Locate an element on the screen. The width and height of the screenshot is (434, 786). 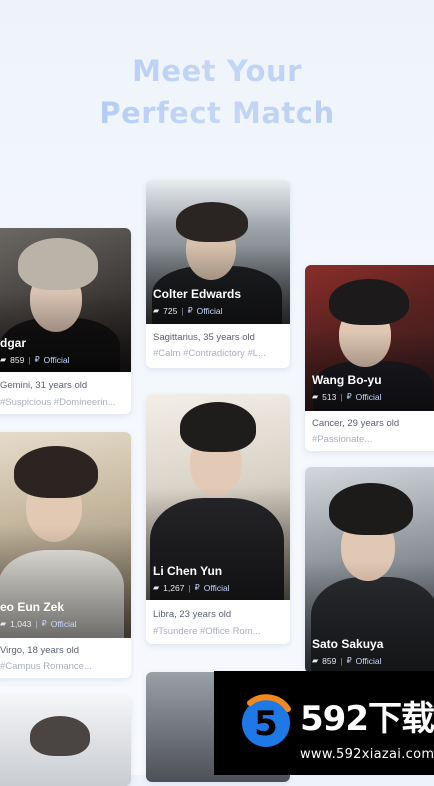
character-name: Wang Bo-yu is located at coordinates (347, 380).